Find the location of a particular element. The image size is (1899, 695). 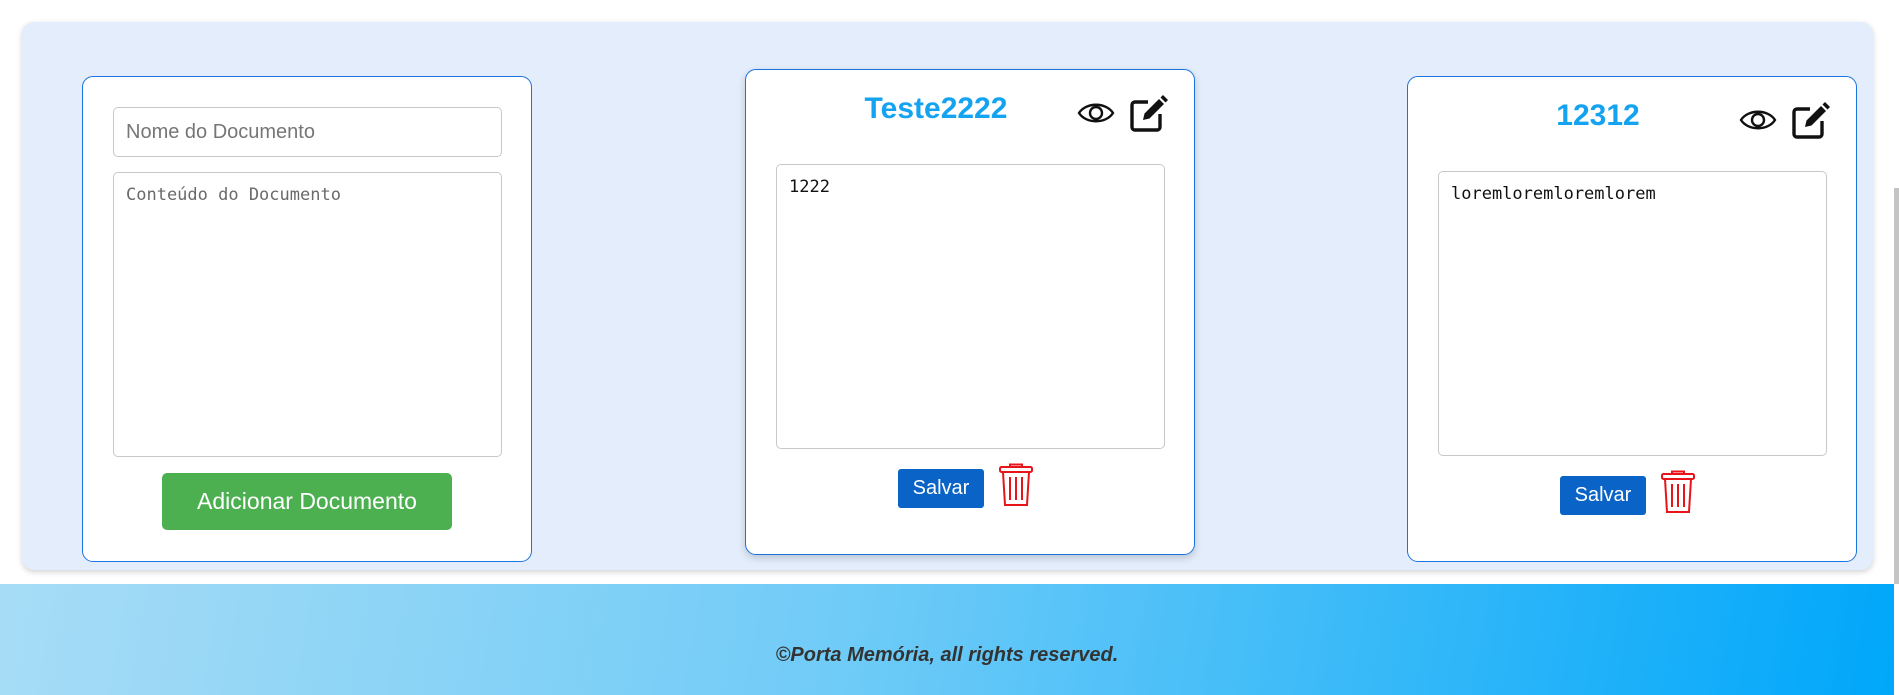

add-document-button: Adicionar Documento is located at coordinates (307, 501).